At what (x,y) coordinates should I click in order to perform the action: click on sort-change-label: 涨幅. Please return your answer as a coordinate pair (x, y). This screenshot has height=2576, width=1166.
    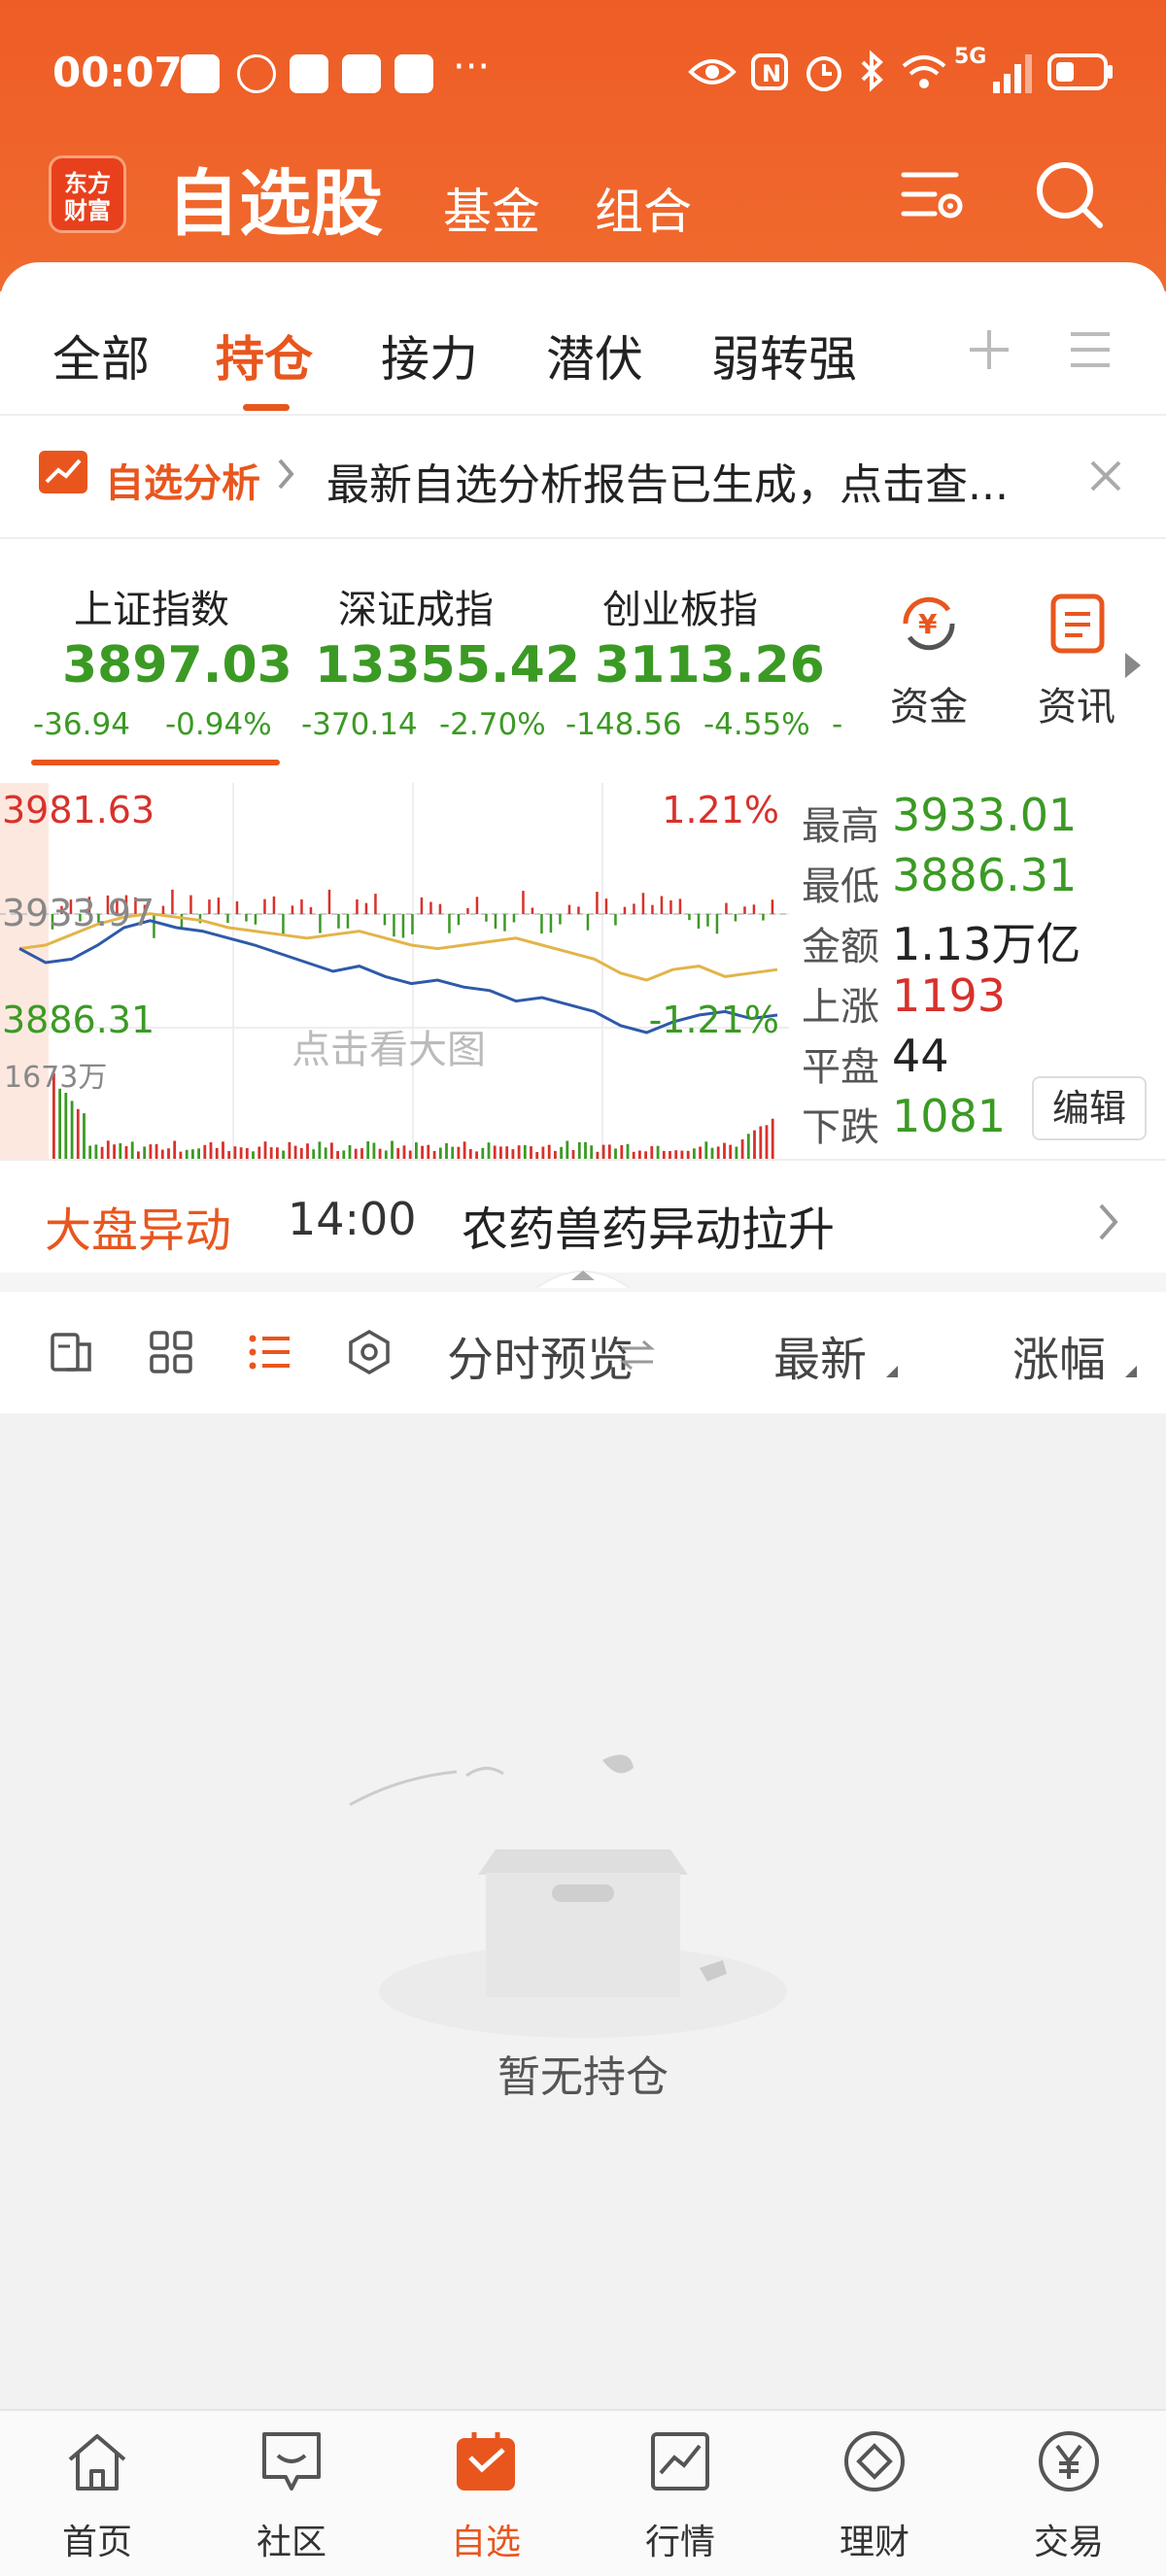
    Looking at the image, I should click on (1059, 1355).